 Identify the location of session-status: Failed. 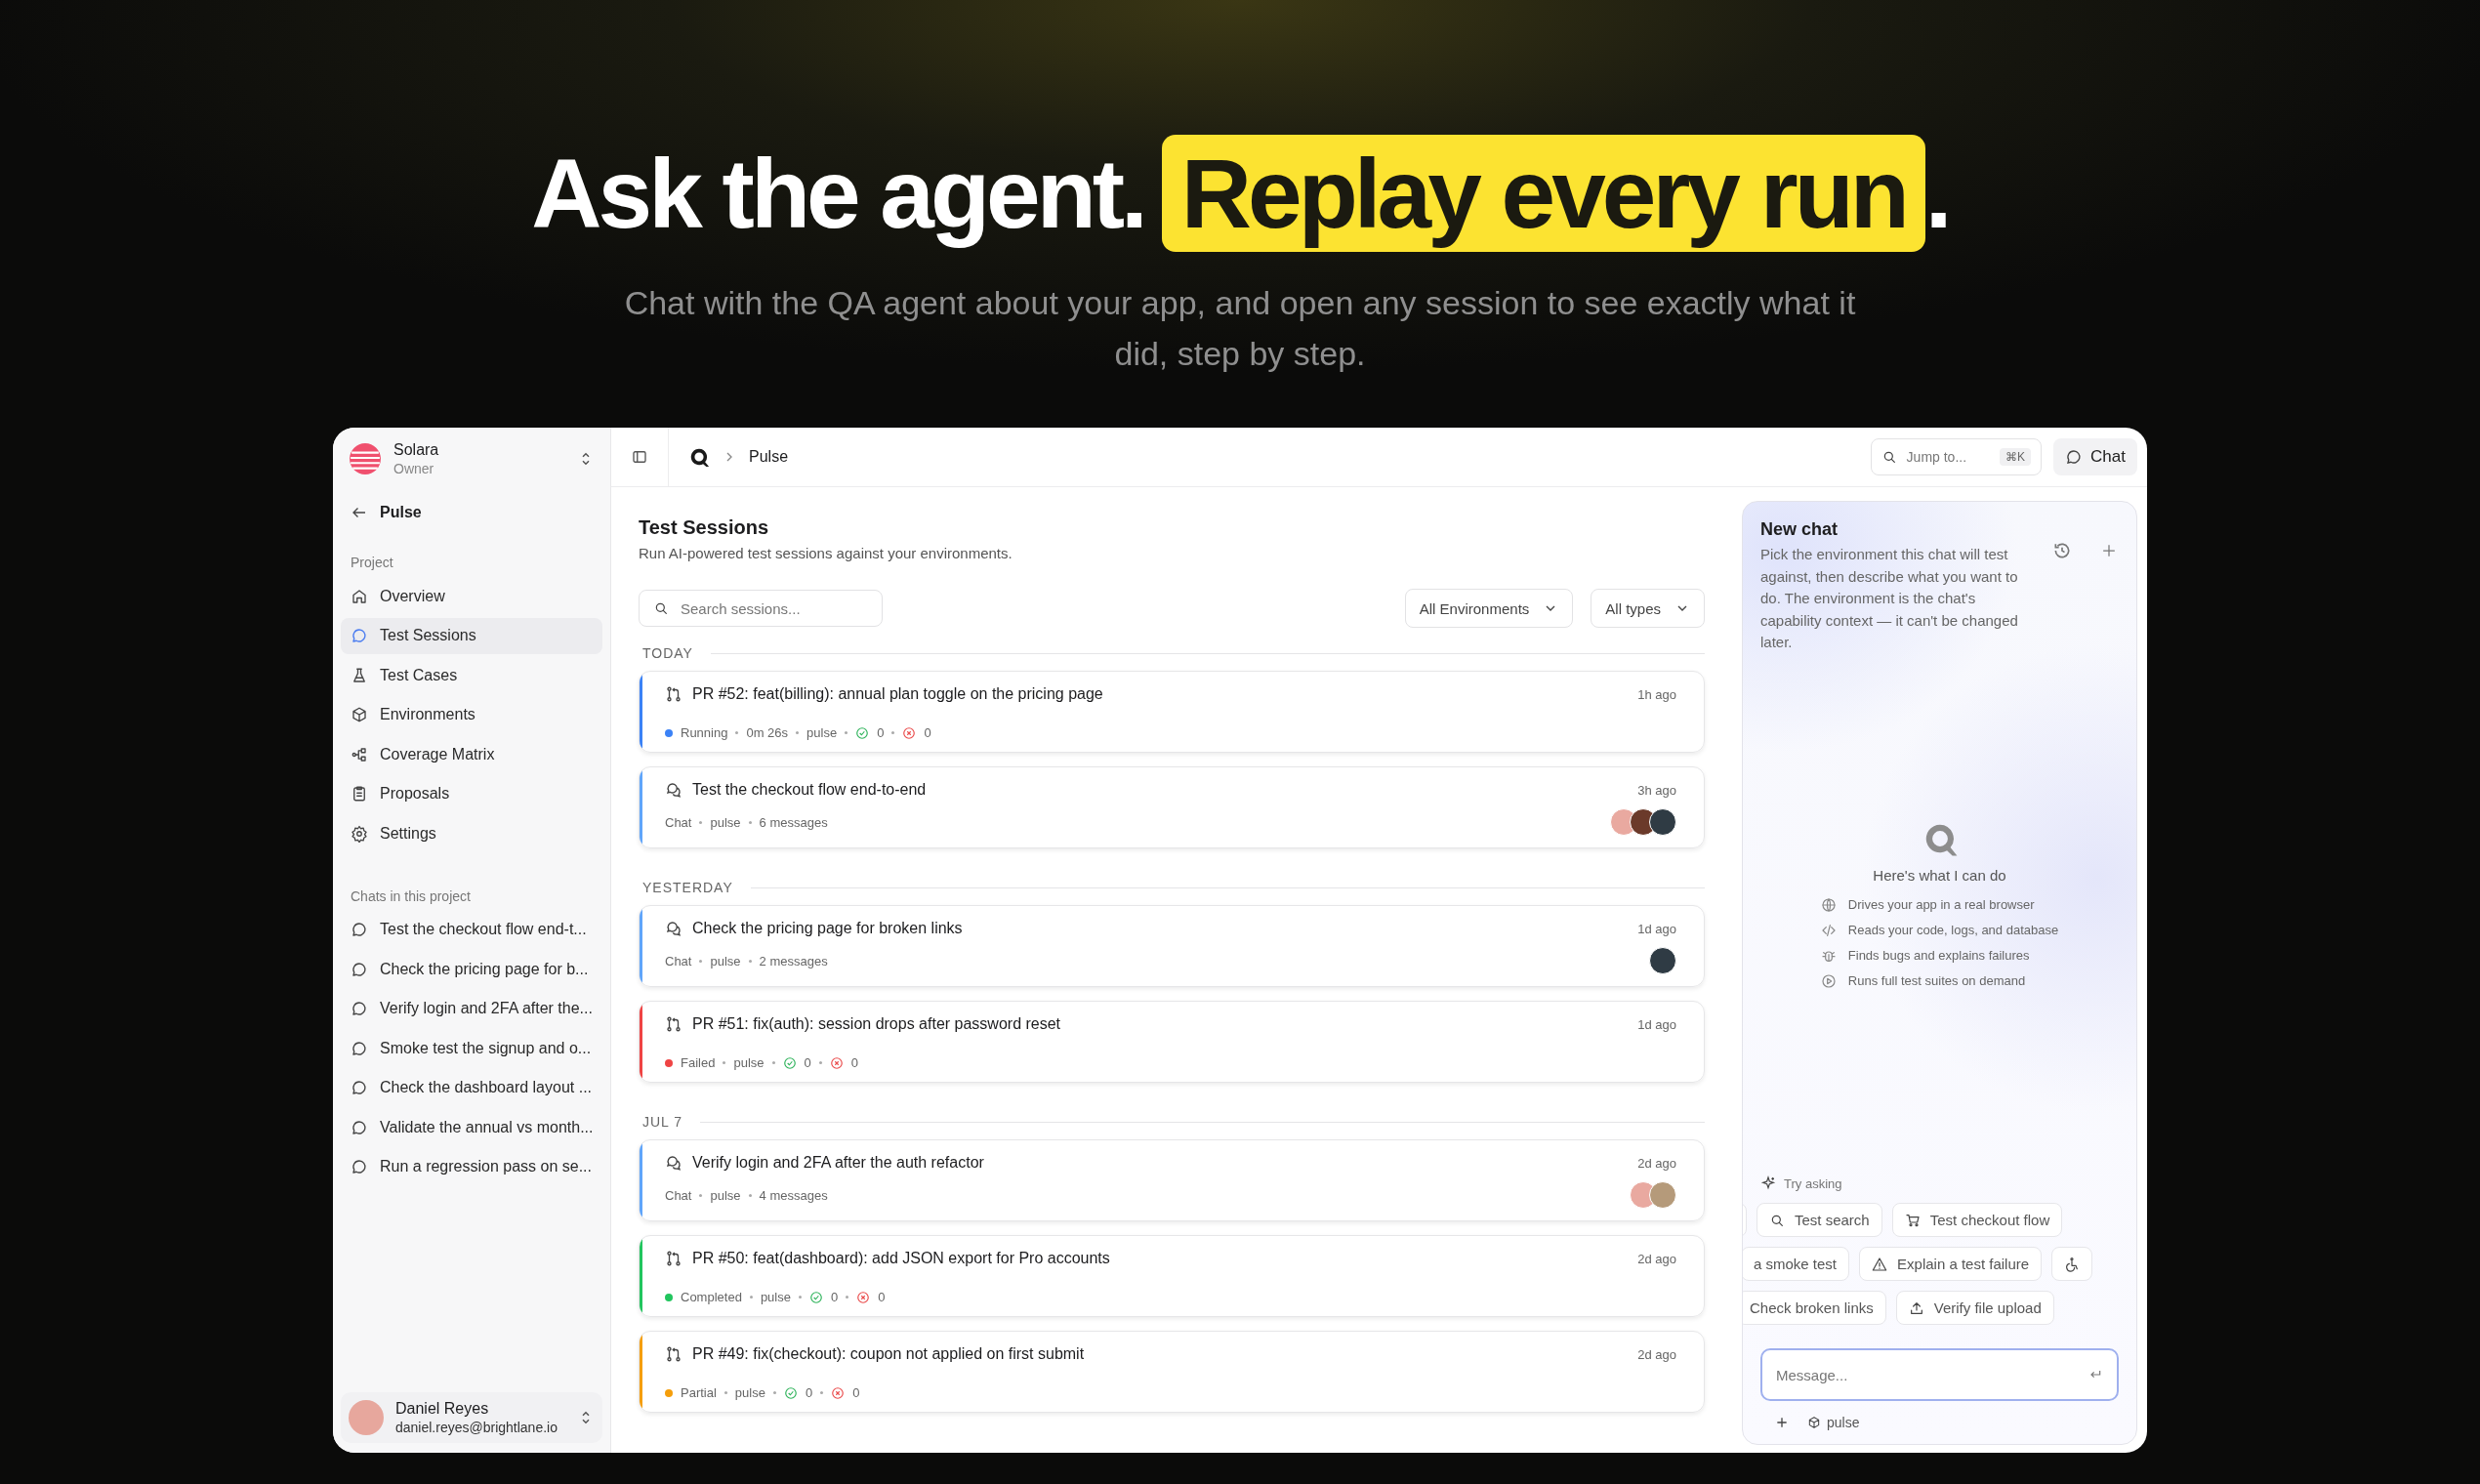
(698, 1063).